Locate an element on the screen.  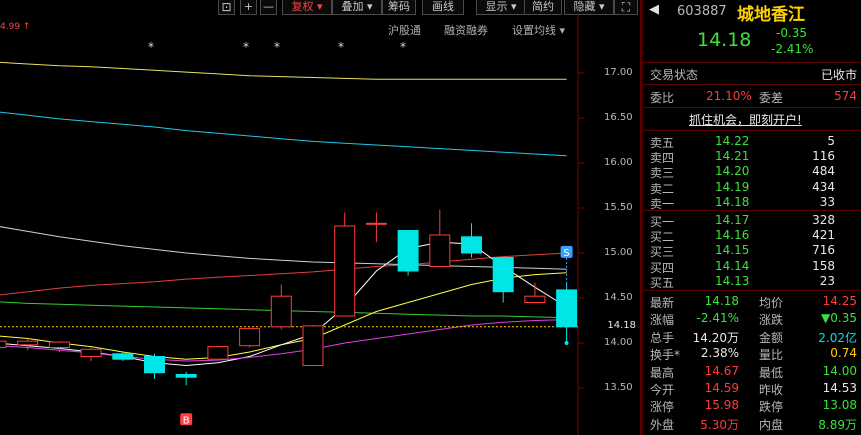
stat-value: 14.67 is located at coordinates (721, 370).